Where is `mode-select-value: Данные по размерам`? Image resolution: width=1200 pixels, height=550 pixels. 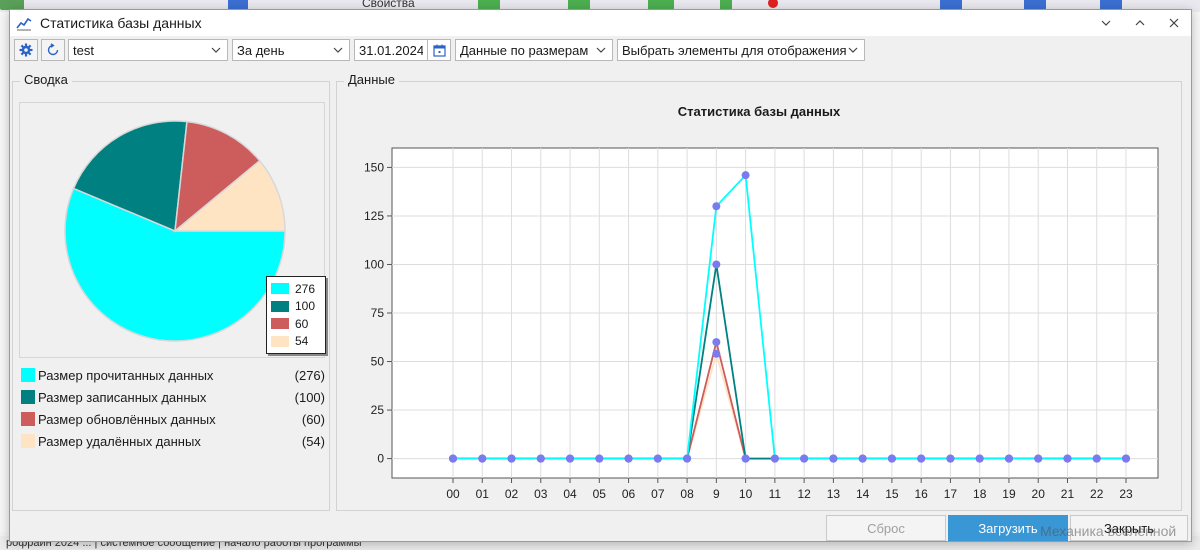 mode-select-value: Данные по размерам is located at coordinates (524, 50).